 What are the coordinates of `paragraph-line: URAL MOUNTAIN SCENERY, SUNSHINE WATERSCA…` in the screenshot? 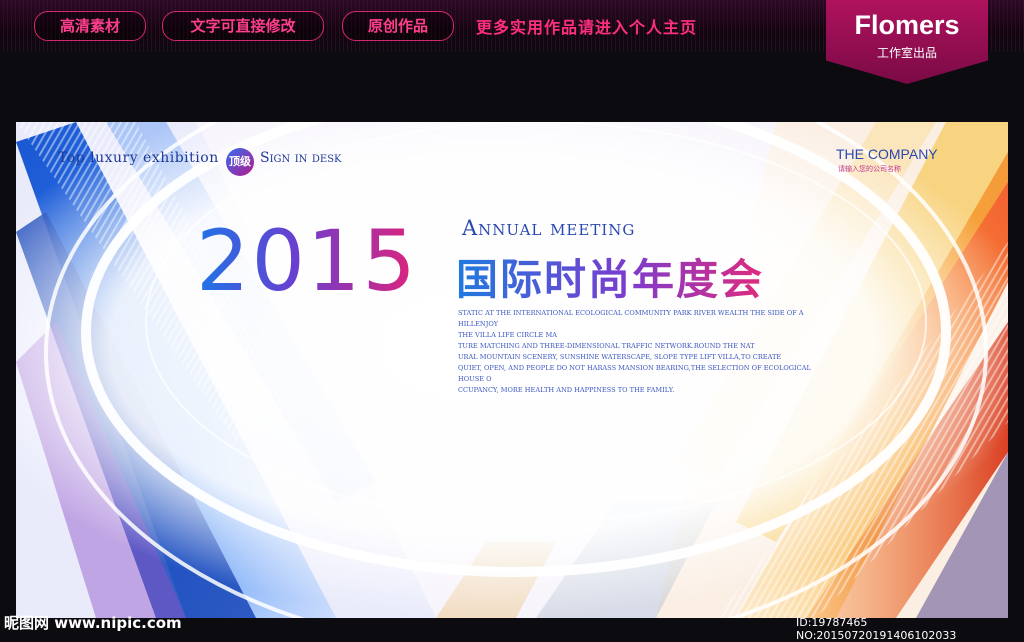 It's located at (620, 357).